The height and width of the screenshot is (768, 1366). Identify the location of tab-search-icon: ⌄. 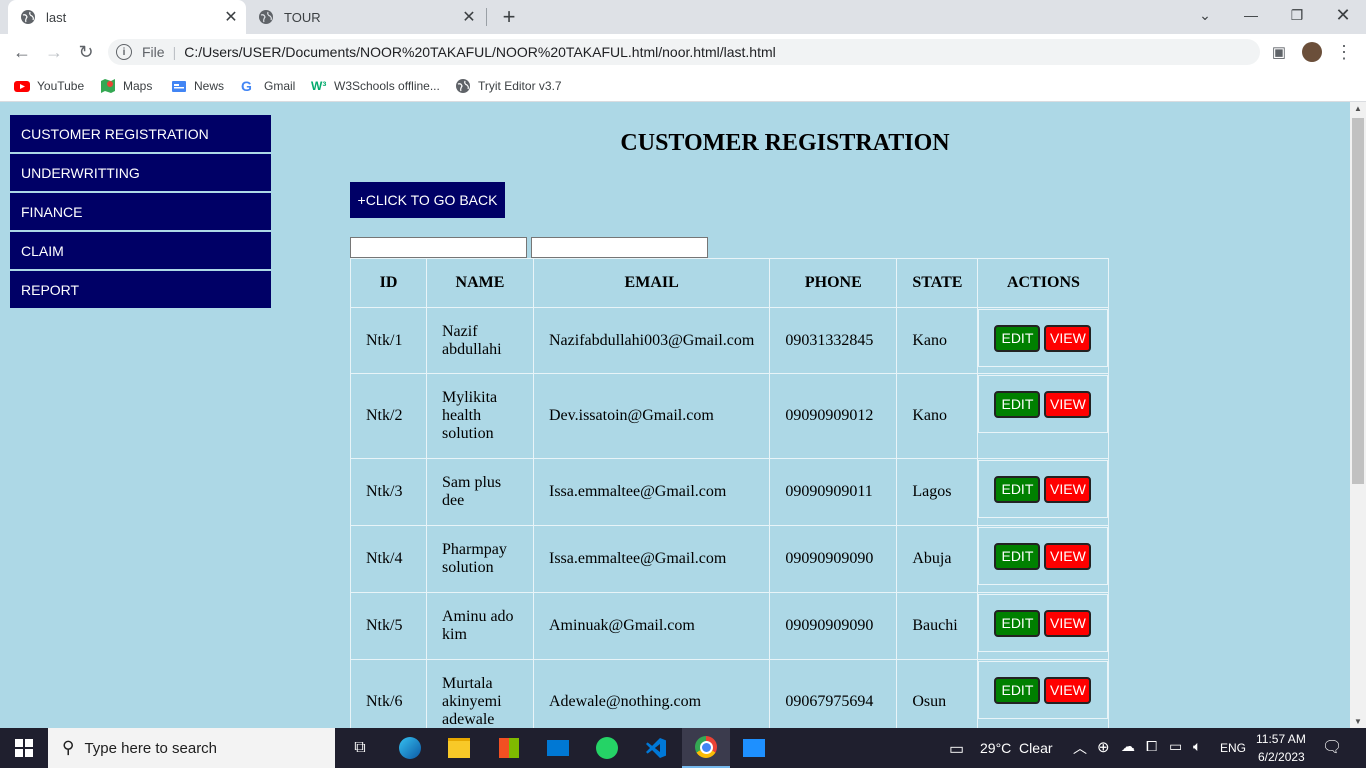
(1205, 15).